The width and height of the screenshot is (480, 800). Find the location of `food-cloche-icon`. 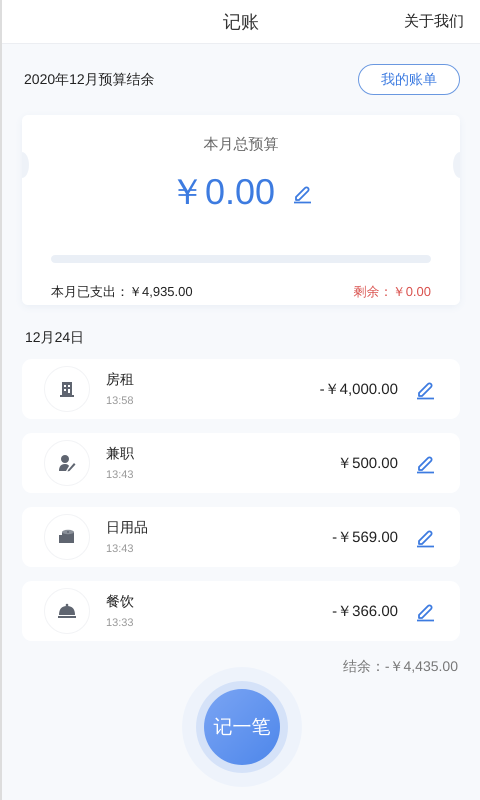

food-cloche-icon is located at coordinates (67, 611).